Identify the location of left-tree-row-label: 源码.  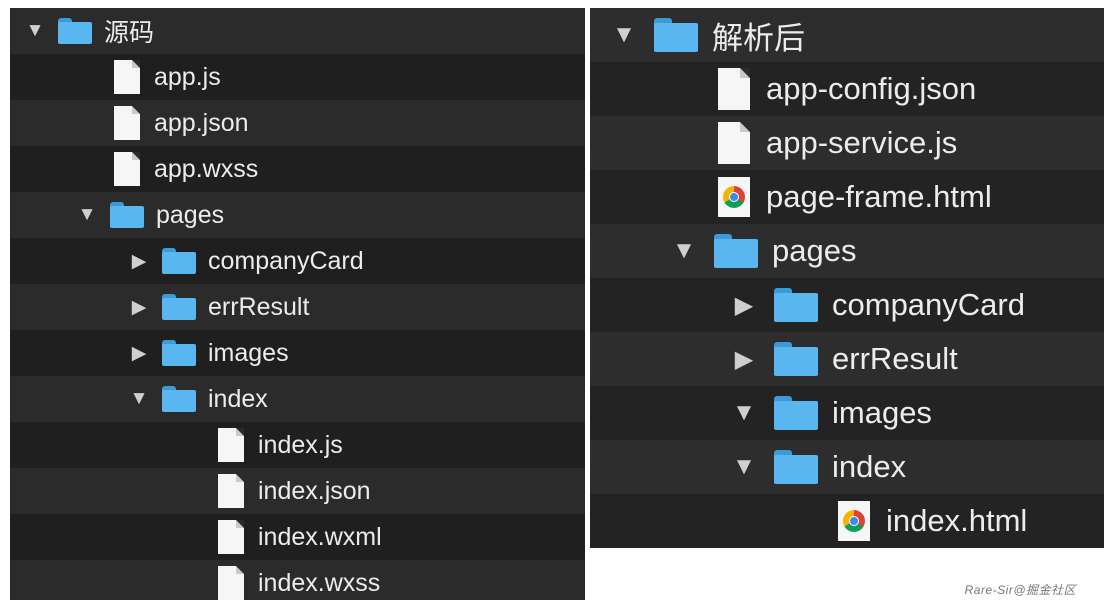
(129, 33).